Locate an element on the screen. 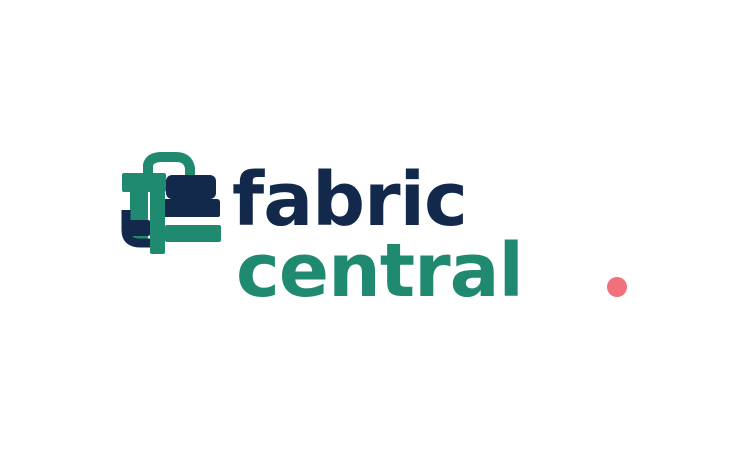 This screenshot has width=750, height=450. woven-fabric-logo-icon is located at coordinates (171, 203).